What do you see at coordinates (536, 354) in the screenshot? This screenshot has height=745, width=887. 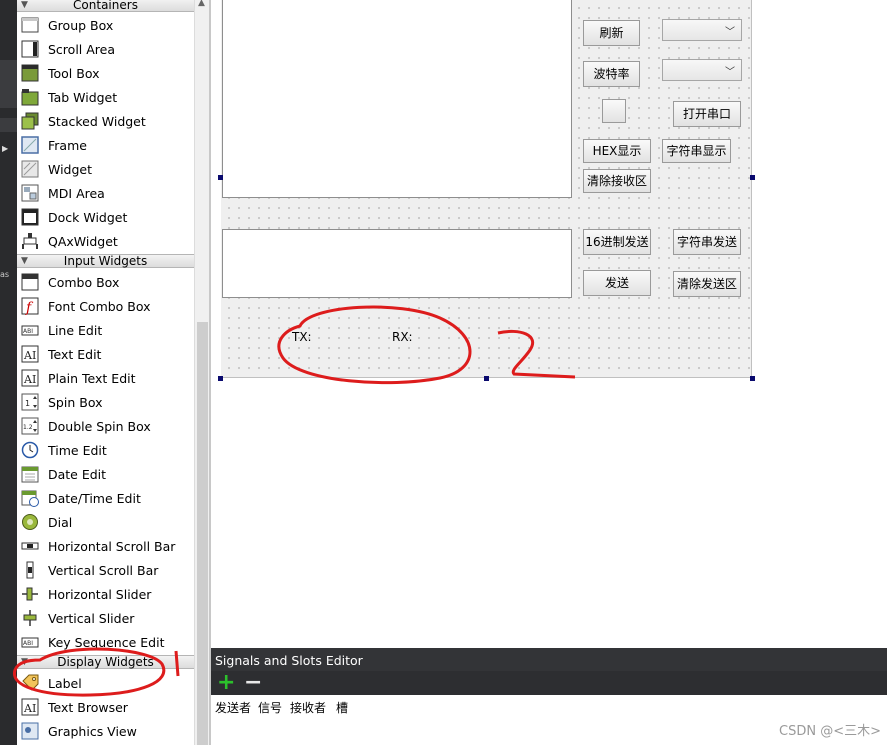 I see `annotation-number-two` at bounding box center [536, 354].